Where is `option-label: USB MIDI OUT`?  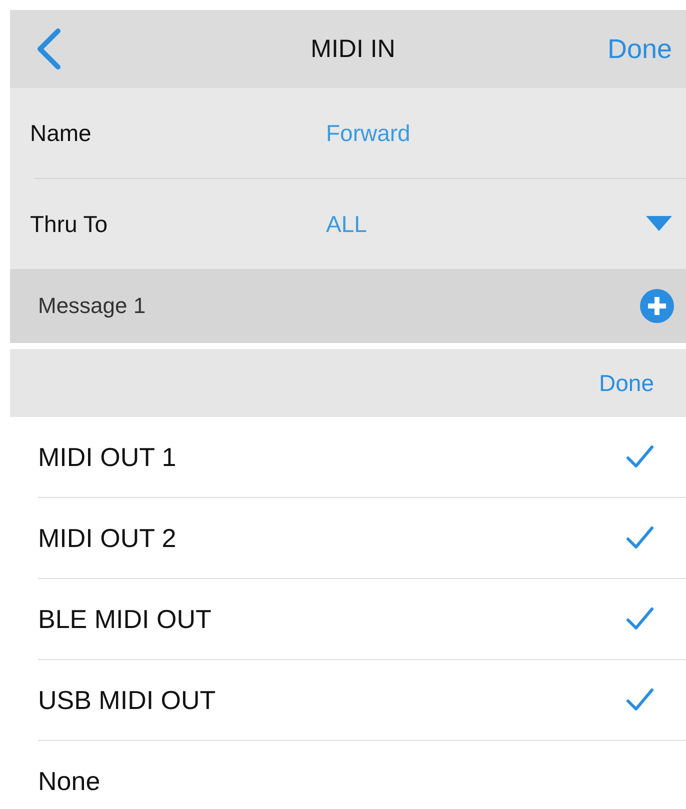 option-label: USB MIDI OUT is located at coordinates (127, 700).